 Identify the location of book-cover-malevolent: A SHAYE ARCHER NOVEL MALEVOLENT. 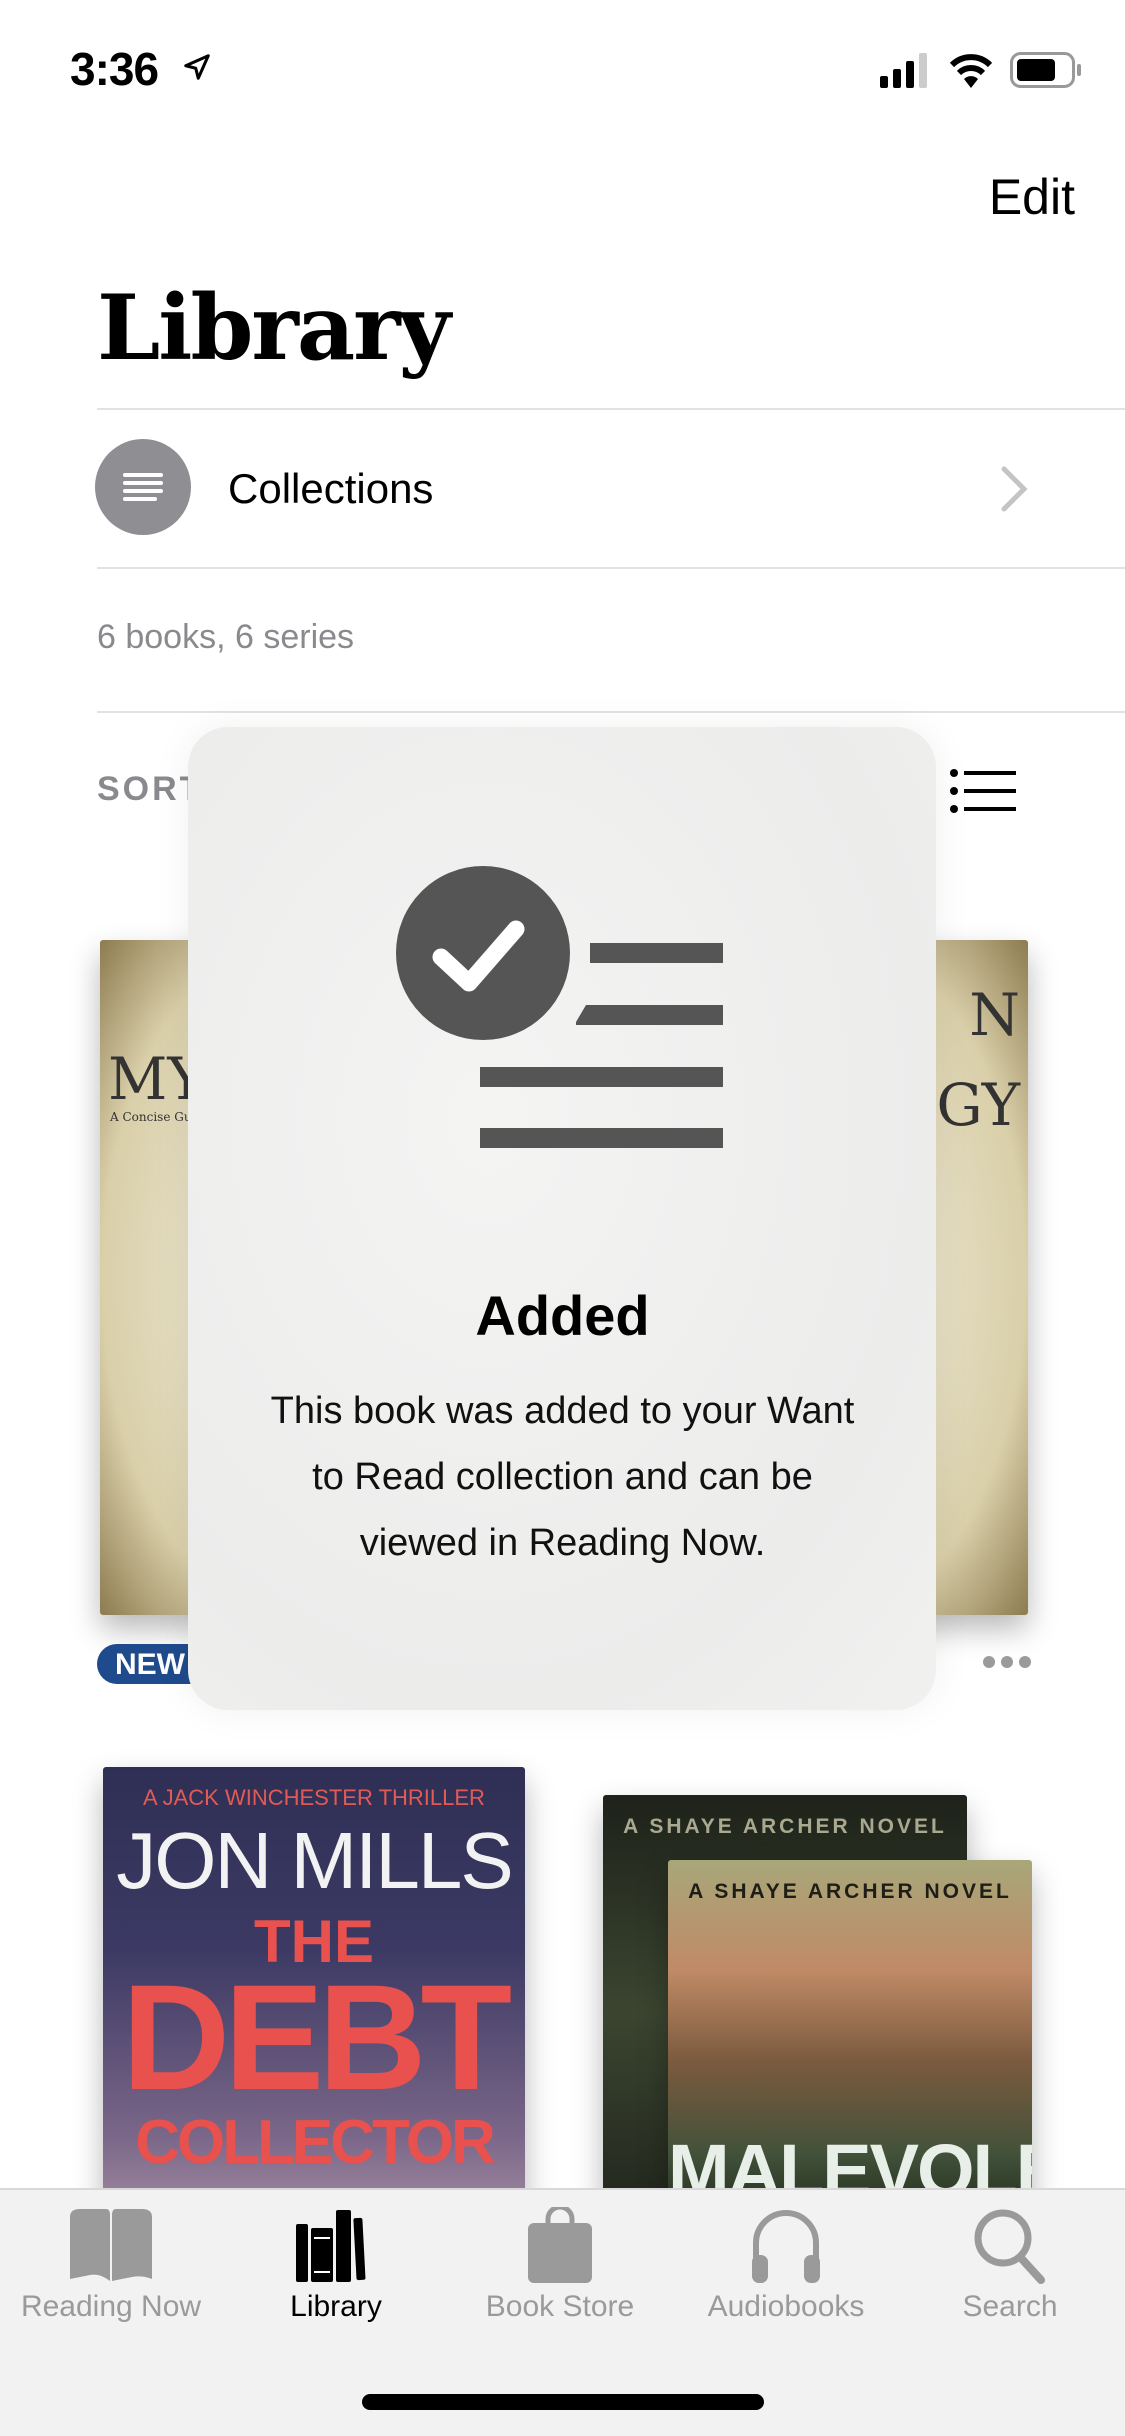
(850, 2043).